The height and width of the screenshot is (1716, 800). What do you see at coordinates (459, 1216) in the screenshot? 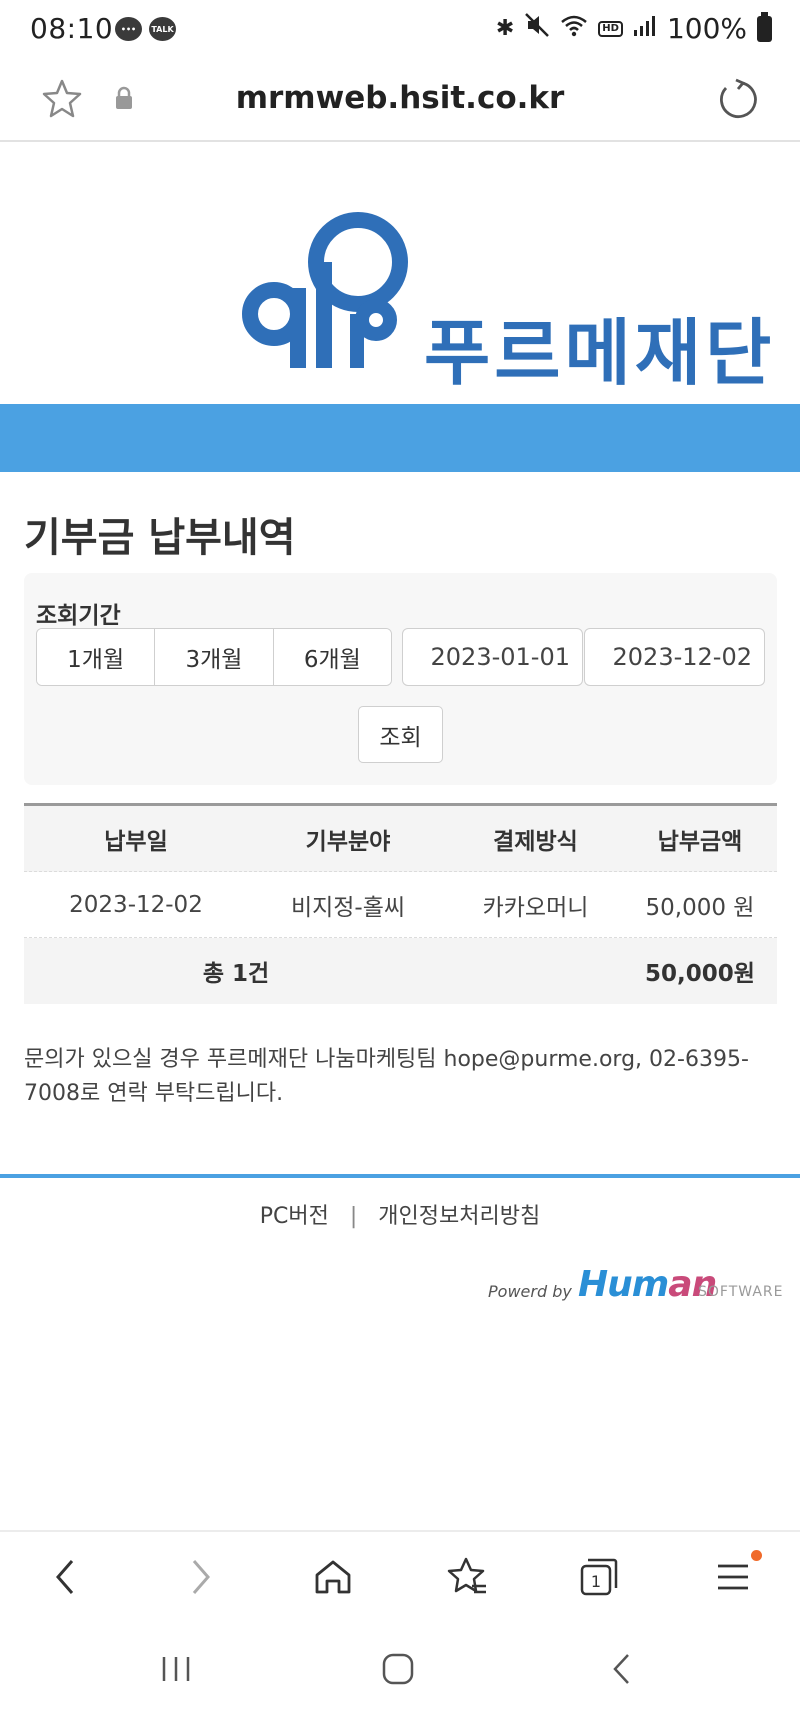
I see `privacy-policy-link: 개인정보처리방침` at bounding box center [459, 1216].